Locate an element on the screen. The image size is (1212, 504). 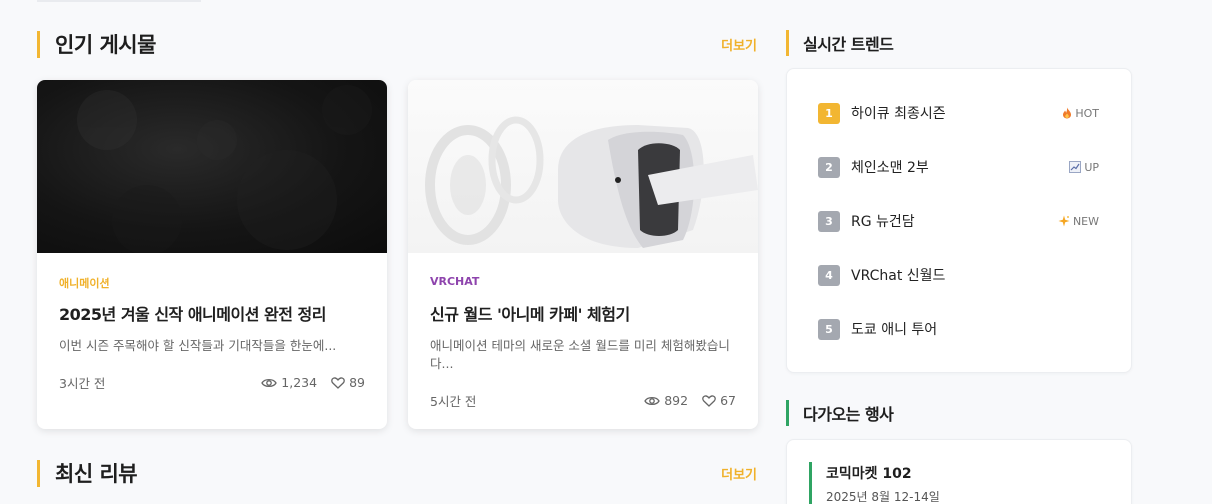
trend-item: 3 RG 뉴건담 NEW is located at coordinates (958, 221).